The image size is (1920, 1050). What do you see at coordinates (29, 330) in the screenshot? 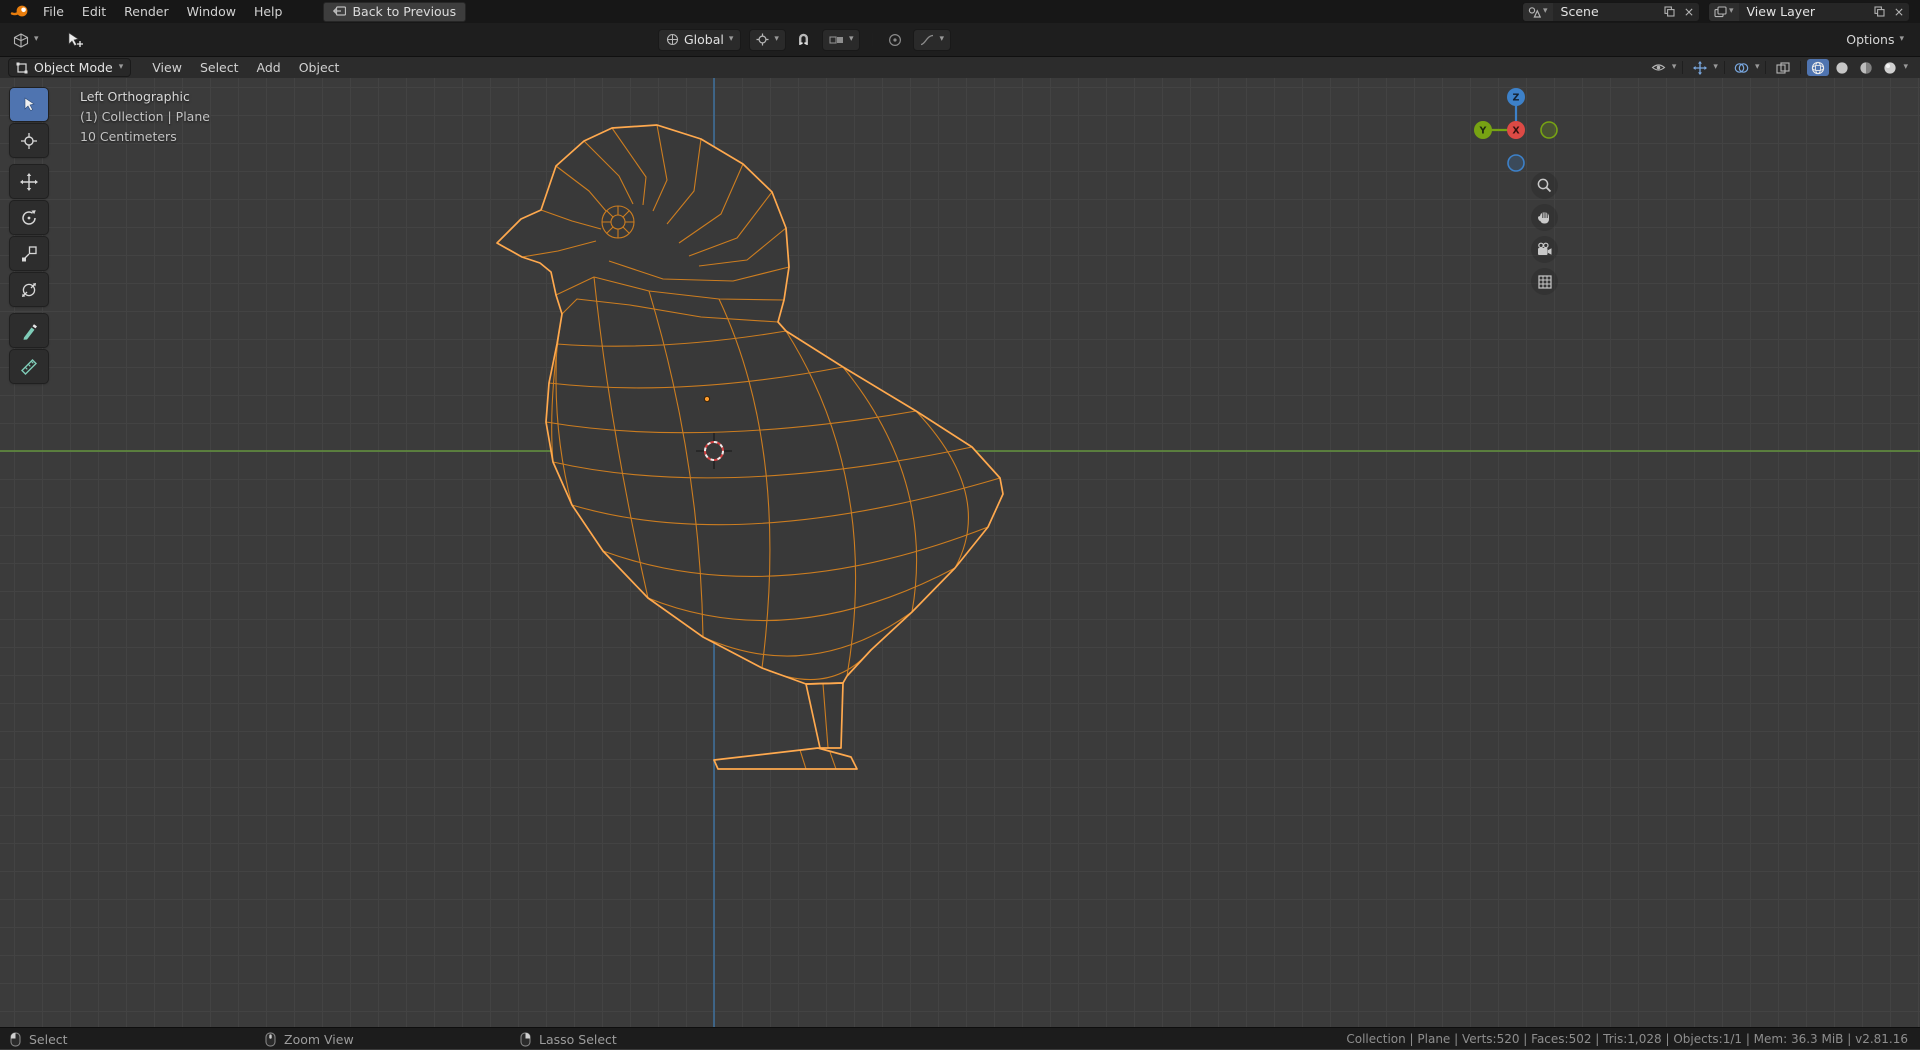
I see `tool-annotate` at bounding box center [29, 330].